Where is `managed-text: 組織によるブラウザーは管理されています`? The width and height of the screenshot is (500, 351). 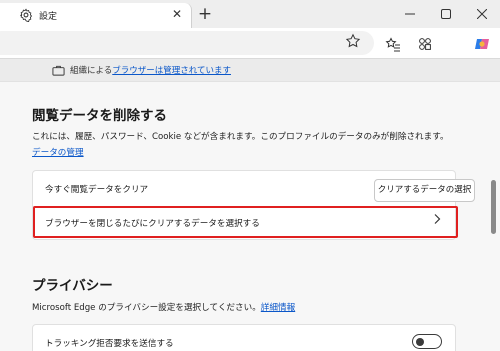
managed-text: 組織によるブラウザーは管理されています is located at coordinates (150, 70).